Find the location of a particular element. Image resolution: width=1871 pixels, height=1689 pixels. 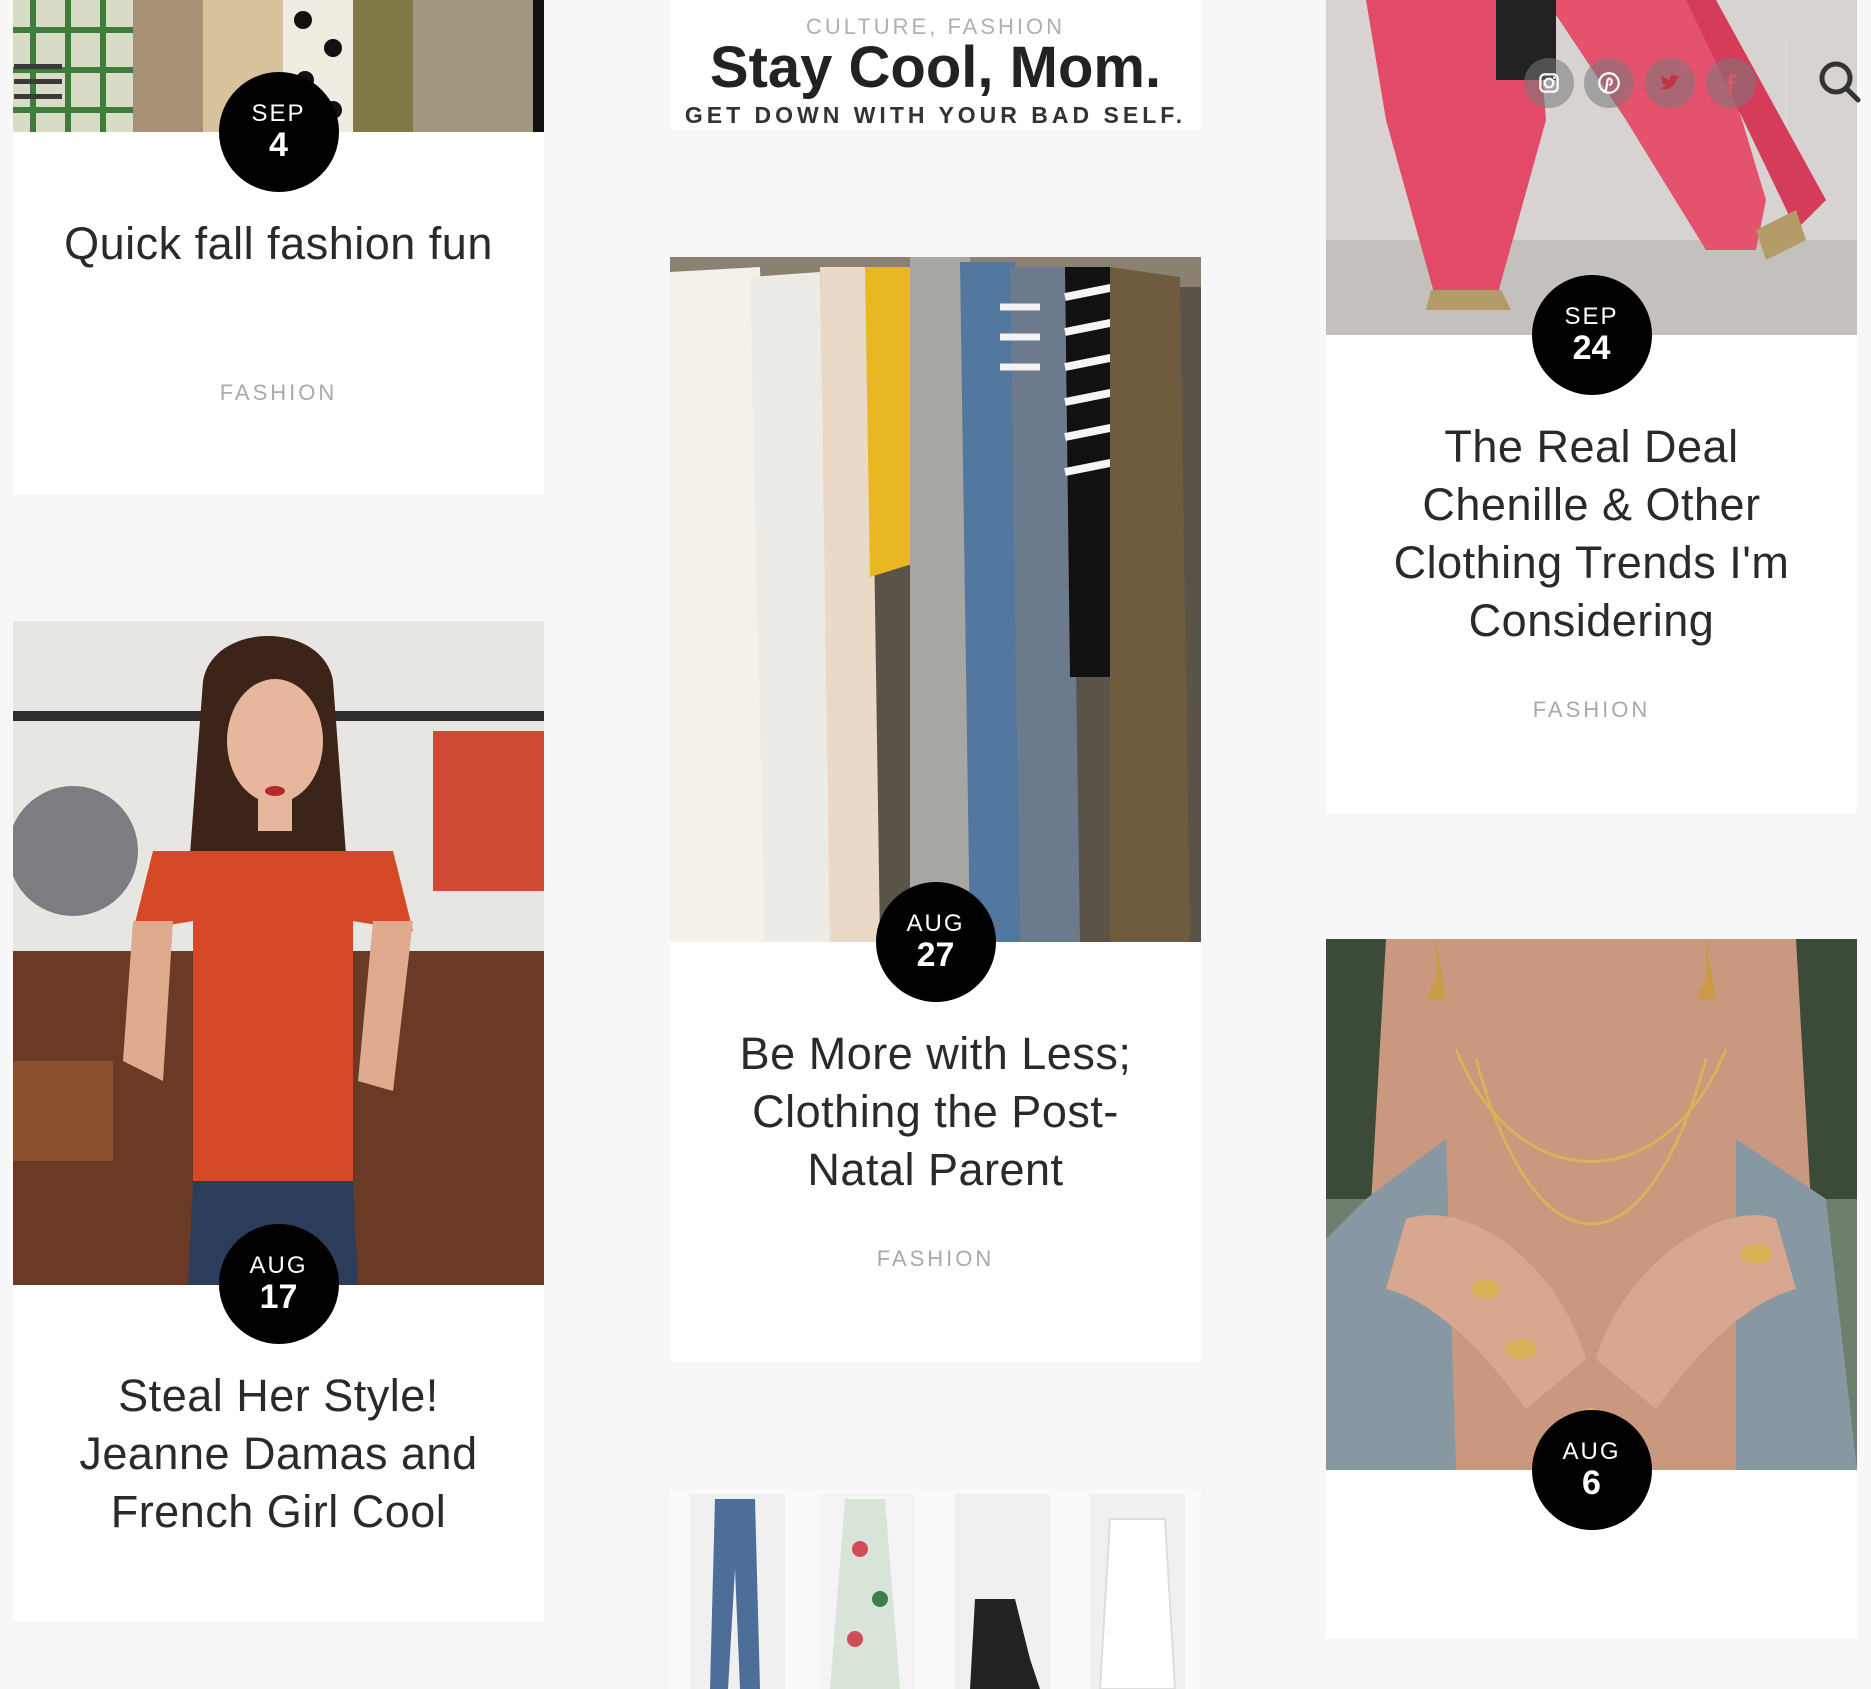

instagram-icon is located at coordinates (1549, 83).